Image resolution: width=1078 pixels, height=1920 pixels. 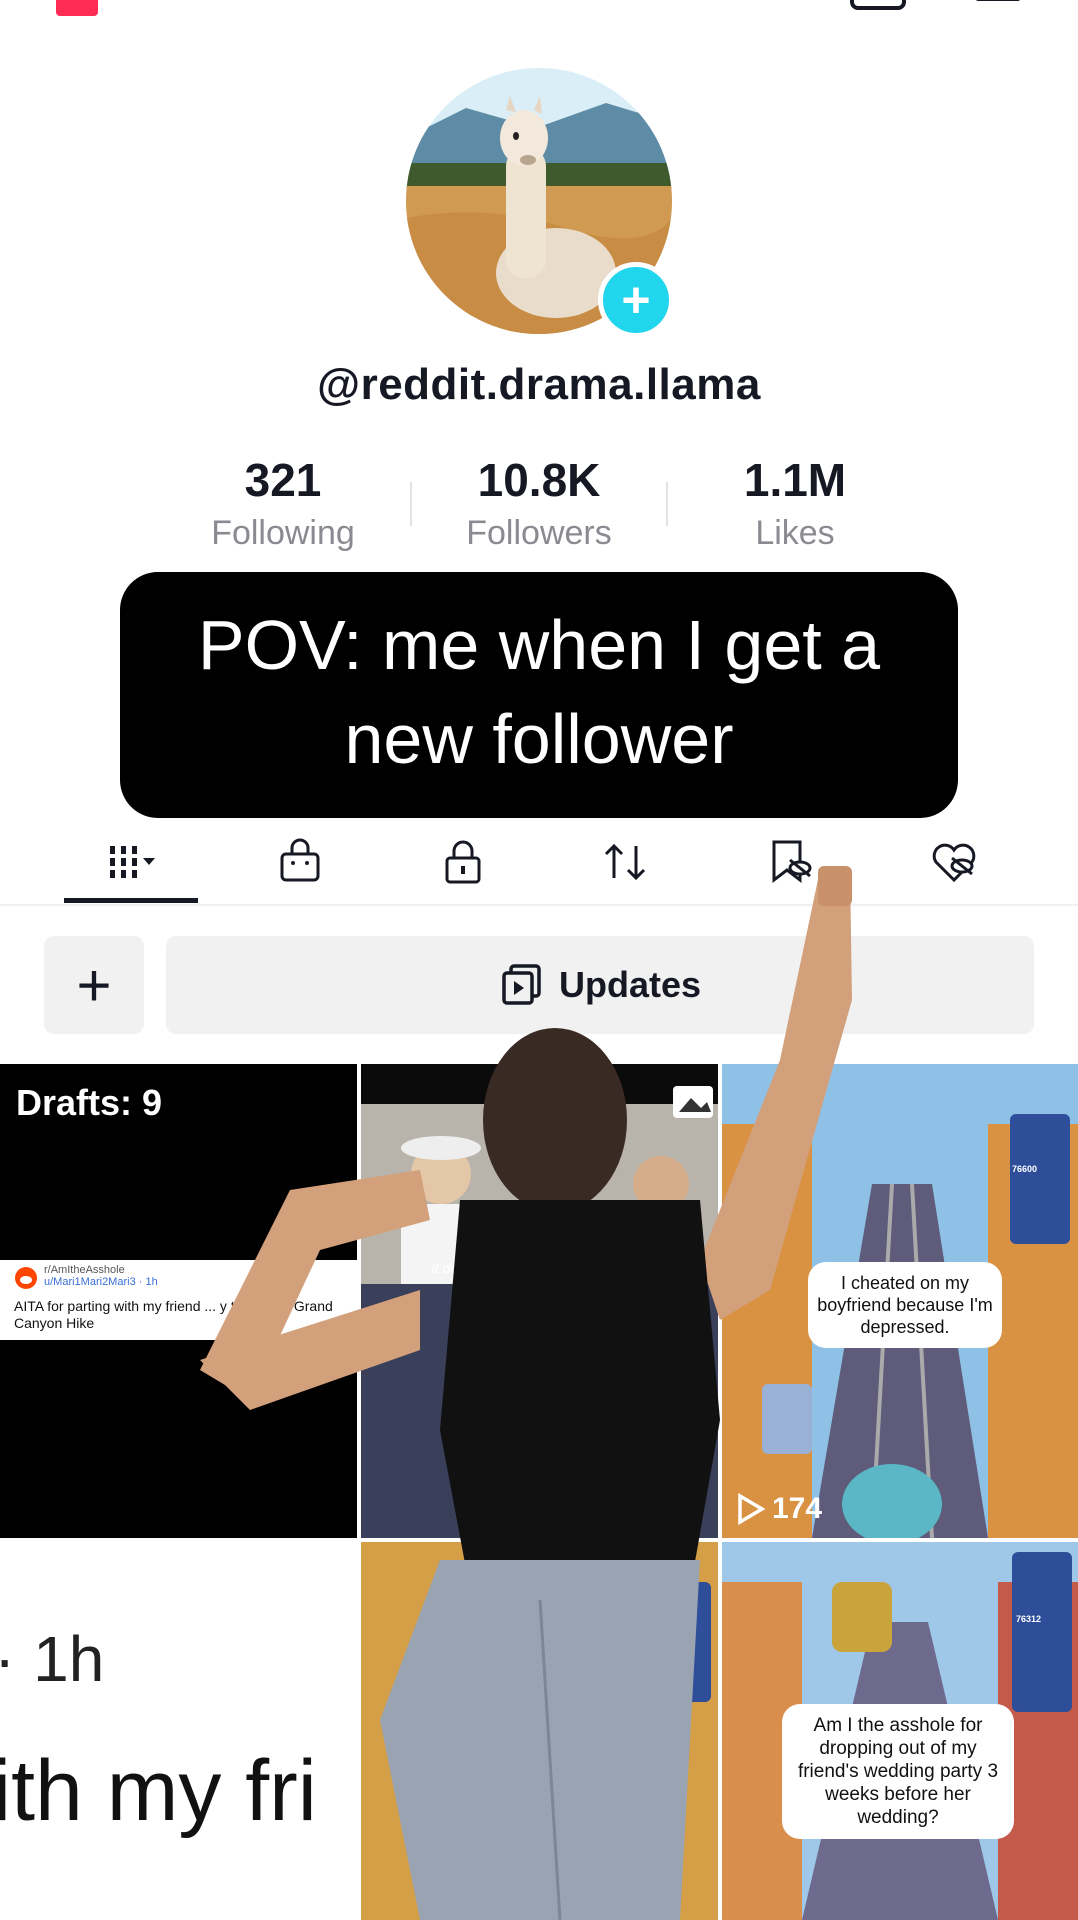 I want to click on profile-tabs, so click(x=539, y=862).